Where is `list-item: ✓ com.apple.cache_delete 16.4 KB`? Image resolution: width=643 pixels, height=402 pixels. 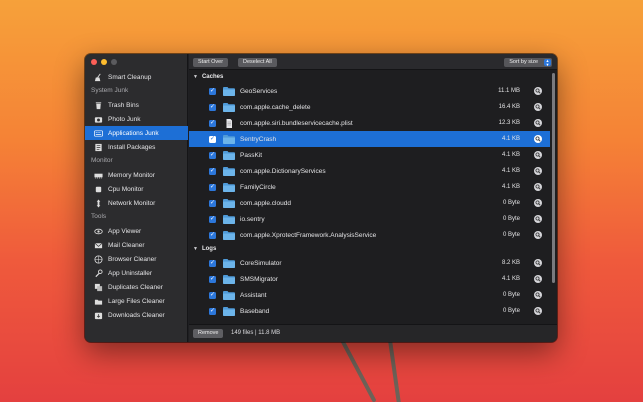
list-item: ✓ com.apple.cache_delete 16.4 KB is located at coordinates (369, 107).